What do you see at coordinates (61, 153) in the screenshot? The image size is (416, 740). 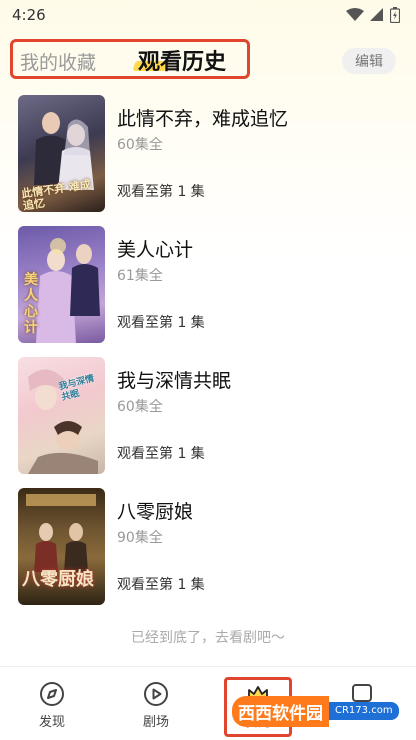 I see `poster-image: 此情不弃 难成追忆` at bounding box center [61, 153].